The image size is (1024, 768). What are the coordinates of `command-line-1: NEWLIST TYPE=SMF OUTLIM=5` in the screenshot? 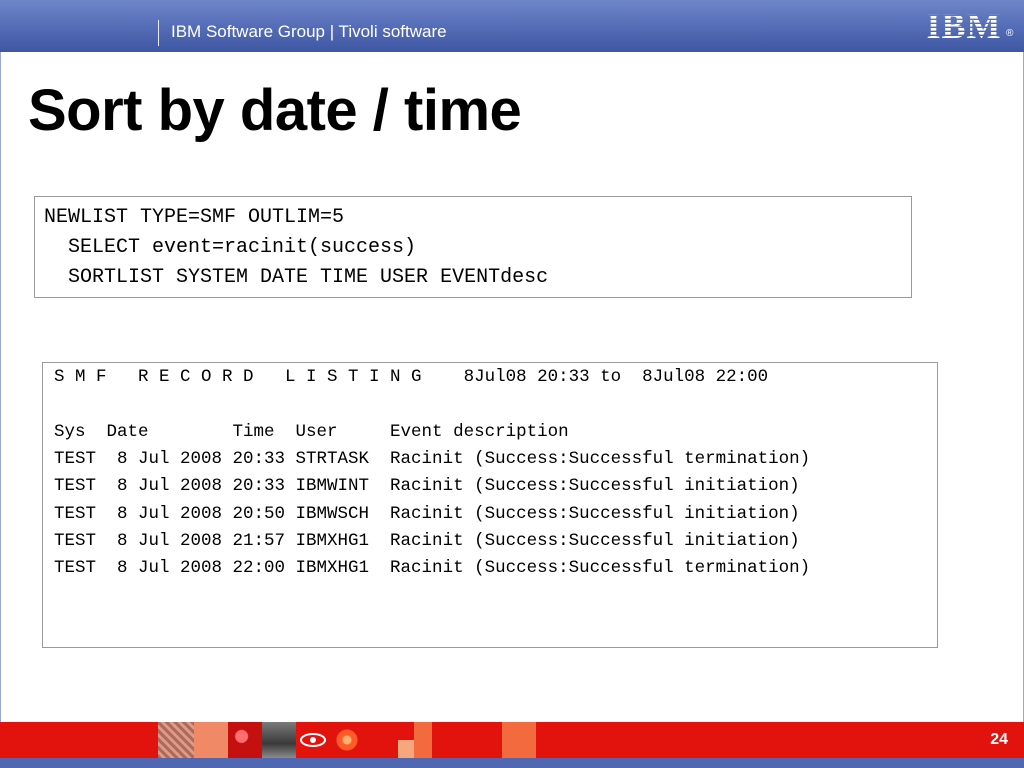 It's located at (194, 217).